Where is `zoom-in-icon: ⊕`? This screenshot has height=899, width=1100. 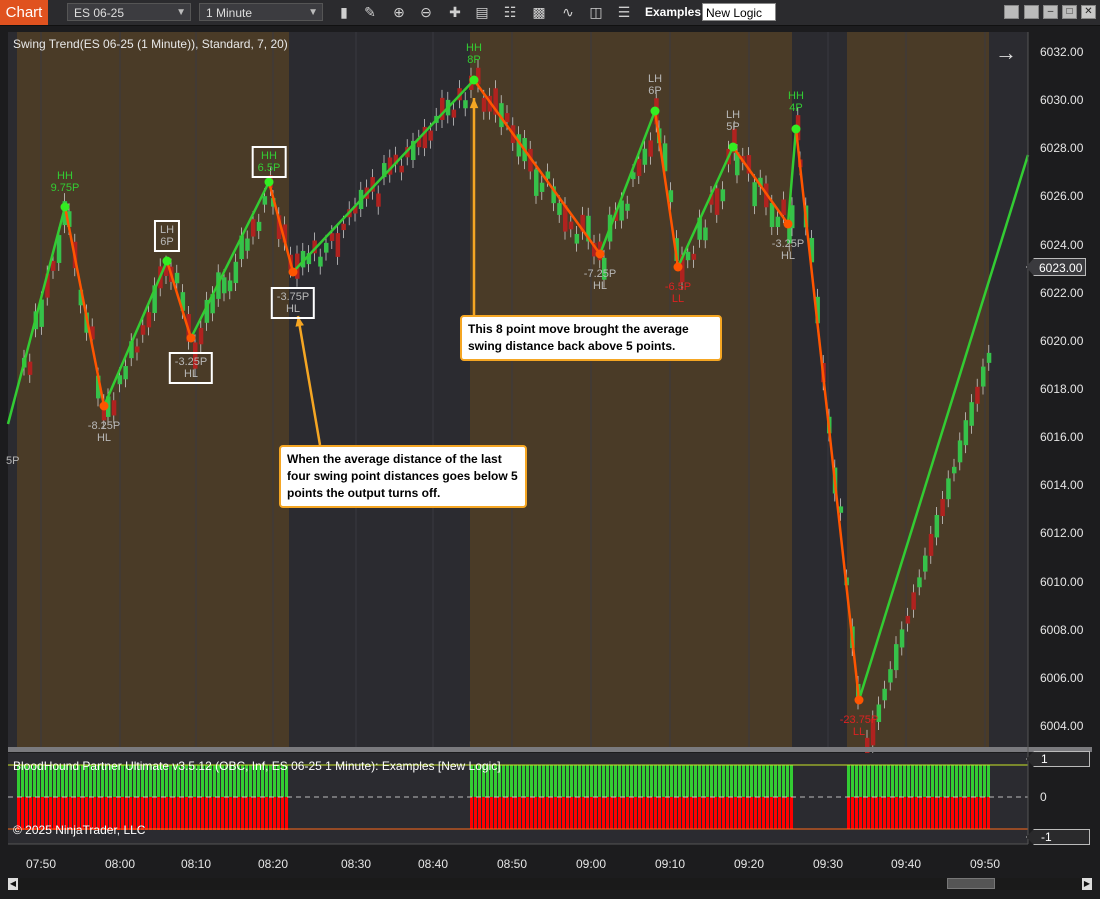
zoom-in-icon: ⊕ is located at coordinates (399, 12).